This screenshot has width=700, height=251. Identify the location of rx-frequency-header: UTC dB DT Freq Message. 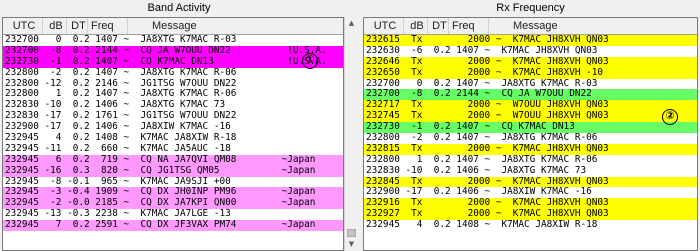
(530, 26).